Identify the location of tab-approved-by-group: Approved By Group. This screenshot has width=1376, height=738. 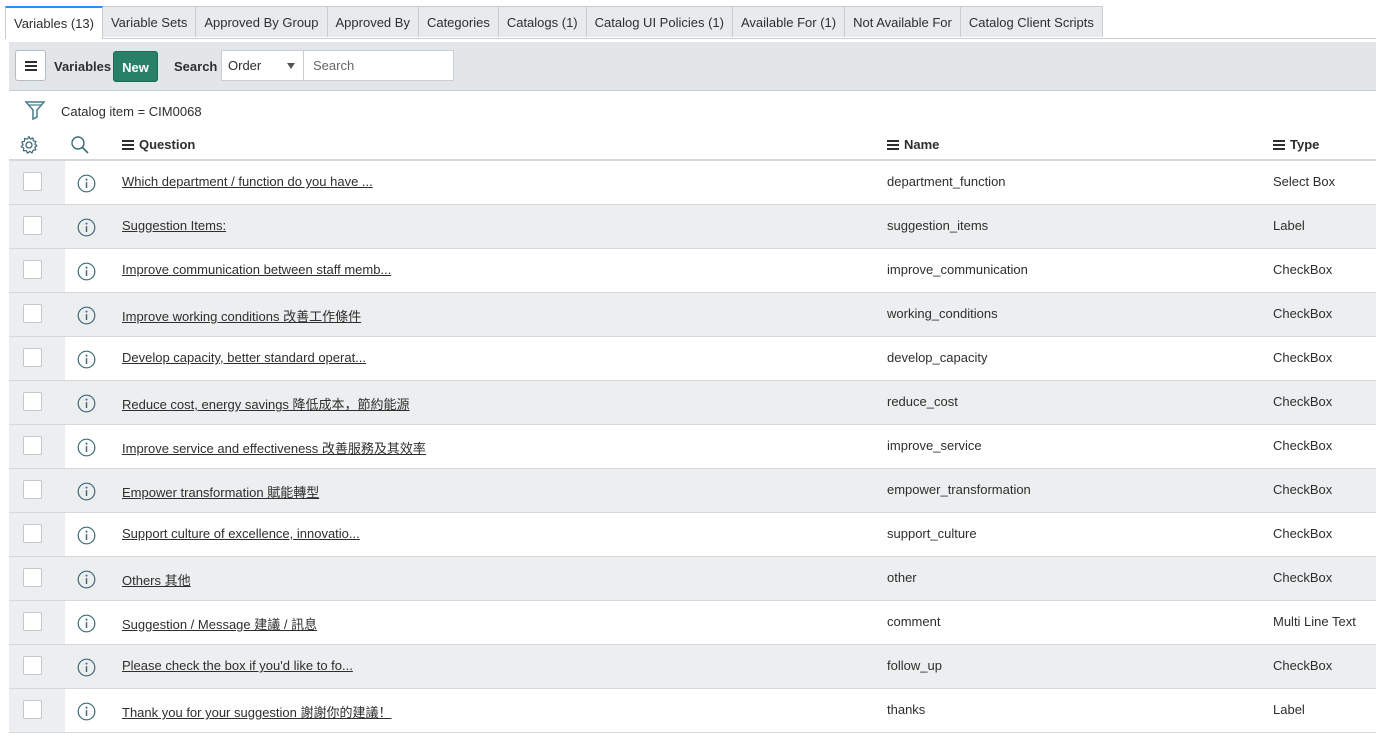
(261, 21).